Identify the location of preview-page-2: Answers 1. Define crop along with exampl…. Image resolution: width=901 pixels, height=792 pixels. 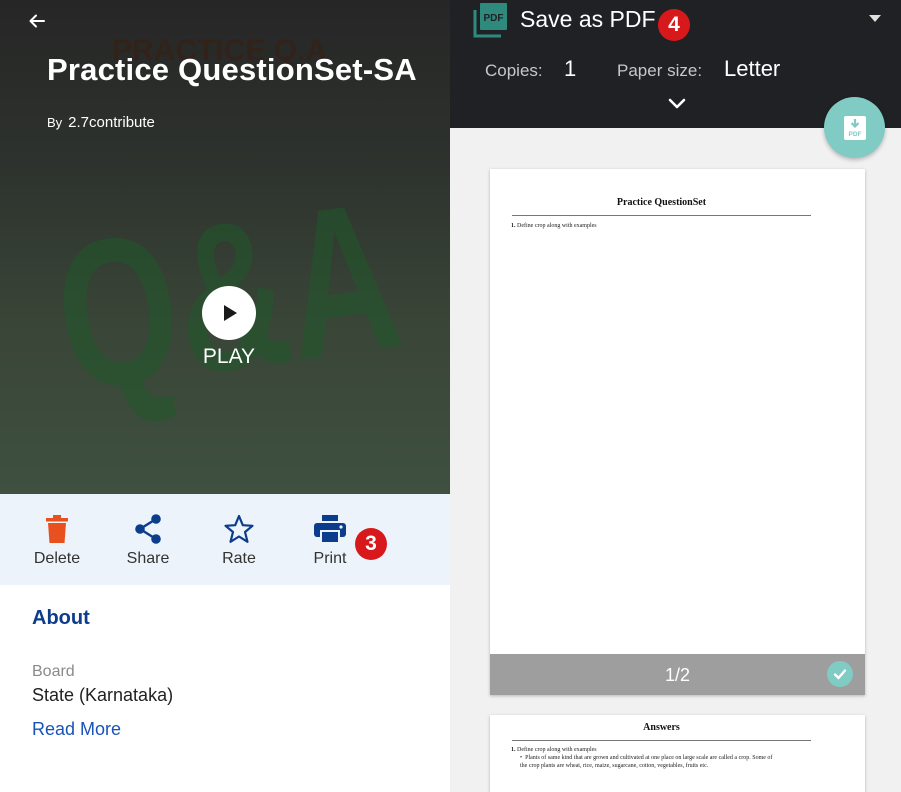
(677, 753).